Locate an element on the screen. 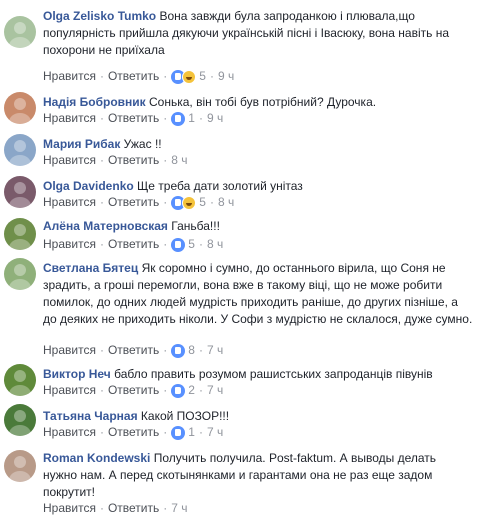 The height and width of the screenshot is (517, 480). comment-actions: Нравится · Ответить · 1 · 7 ч is located at coordinates (133, 432).